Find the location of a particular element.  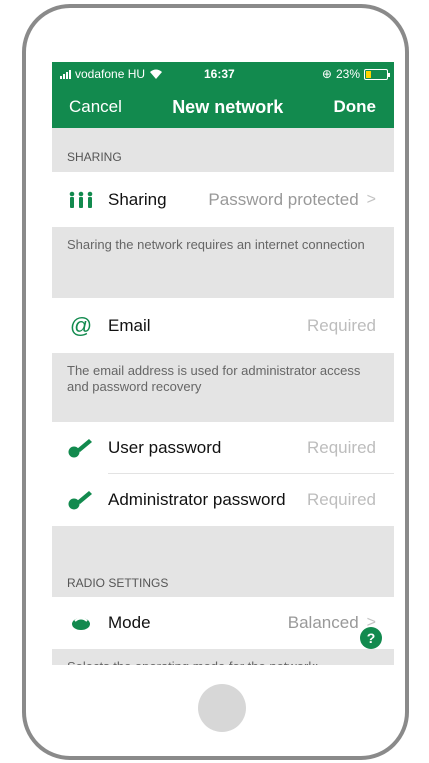

admin-password-label: Administrator password is located at coordinates (197, 499).